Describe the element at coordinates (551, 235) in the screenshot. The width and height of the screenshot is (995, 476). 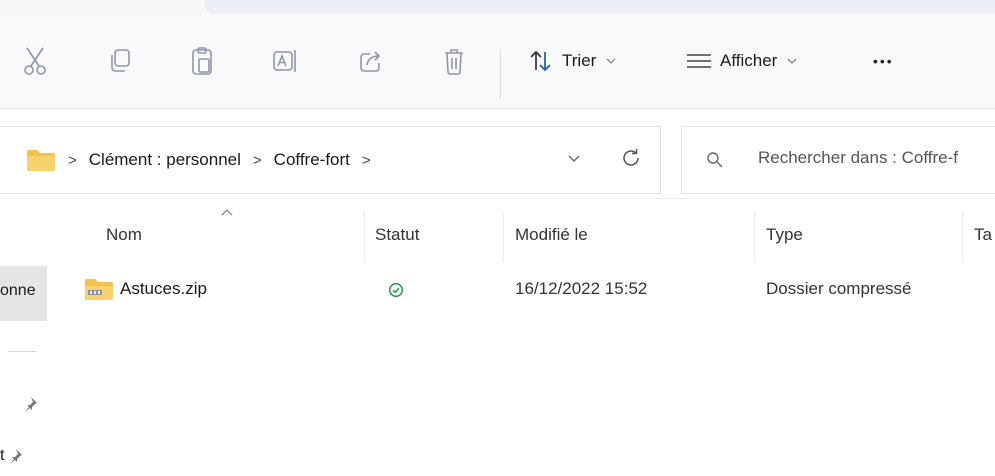
I see `column-header-modified: Modifié le` at that location.